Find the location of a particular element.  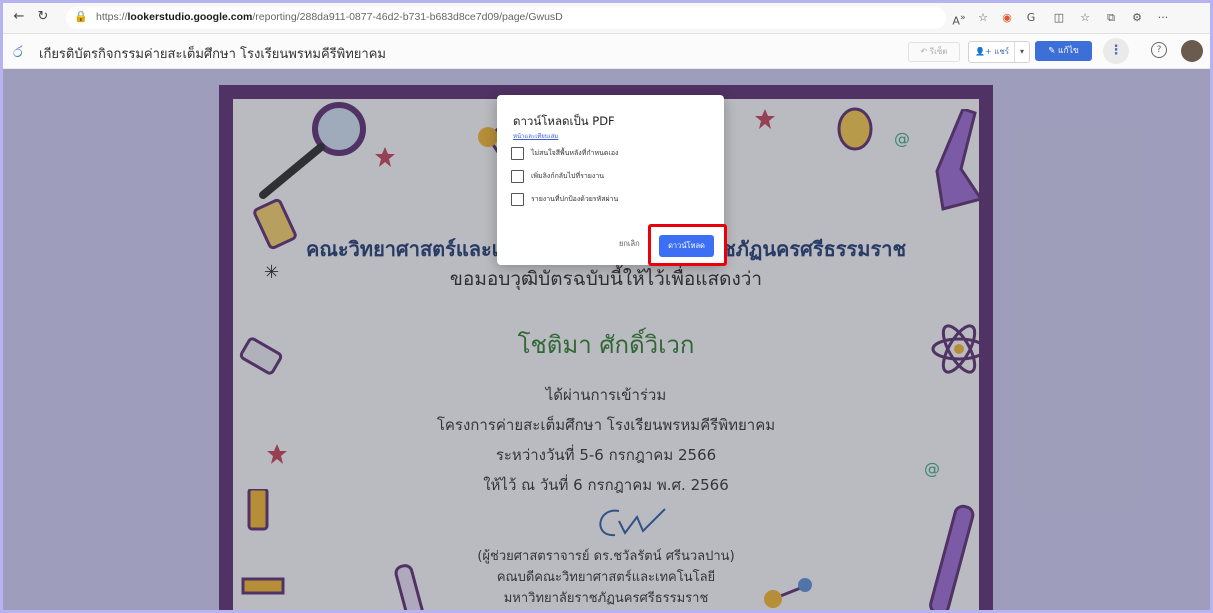

lock-icon: 🔒 is located at coordinates (81, 16).